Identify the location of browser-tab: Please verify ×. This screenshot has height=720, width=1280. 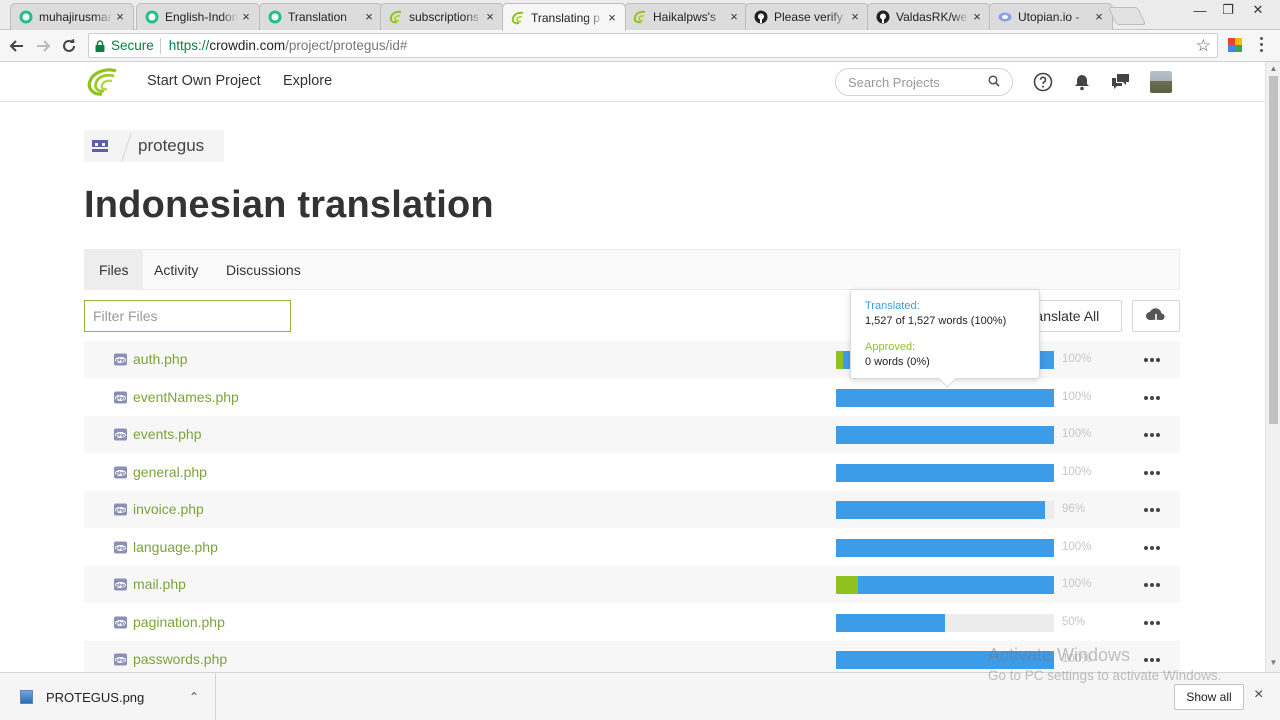
(807, 16).